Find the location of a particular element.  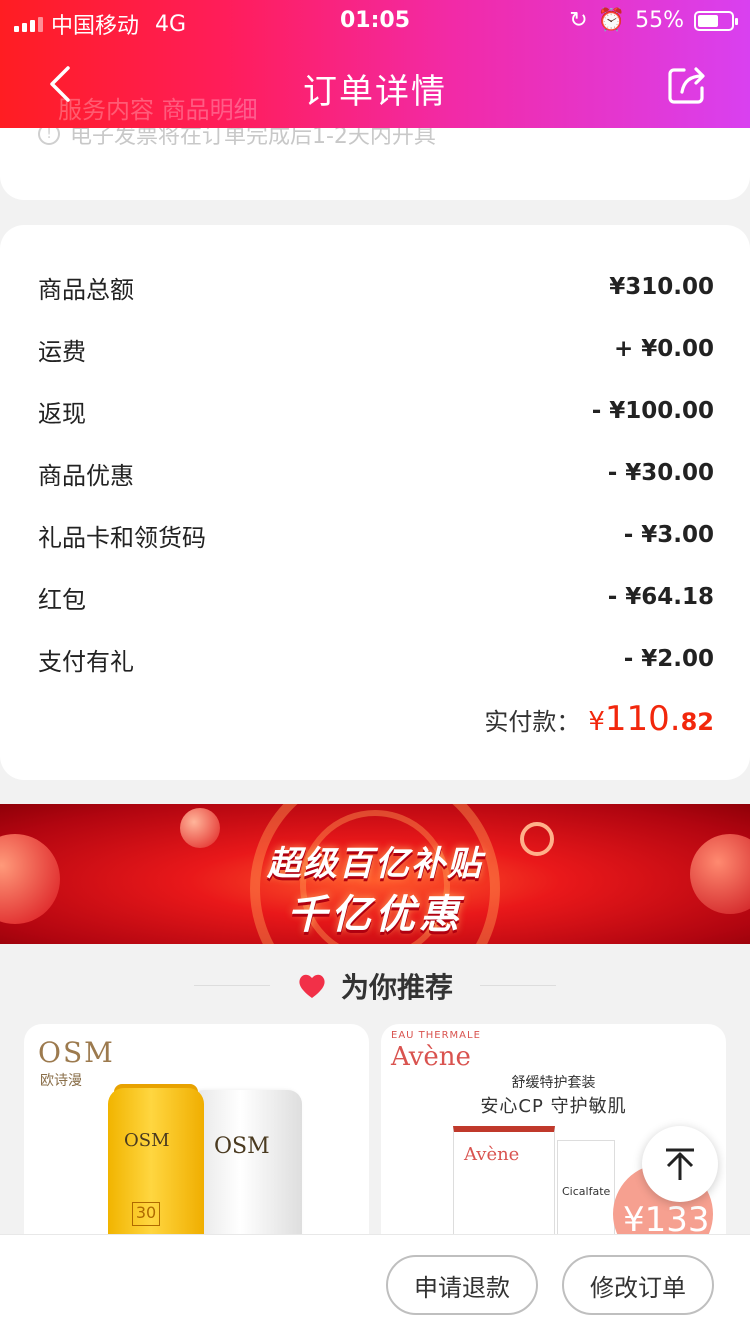

back-to-top-button is located at coordinates (680, 1164).